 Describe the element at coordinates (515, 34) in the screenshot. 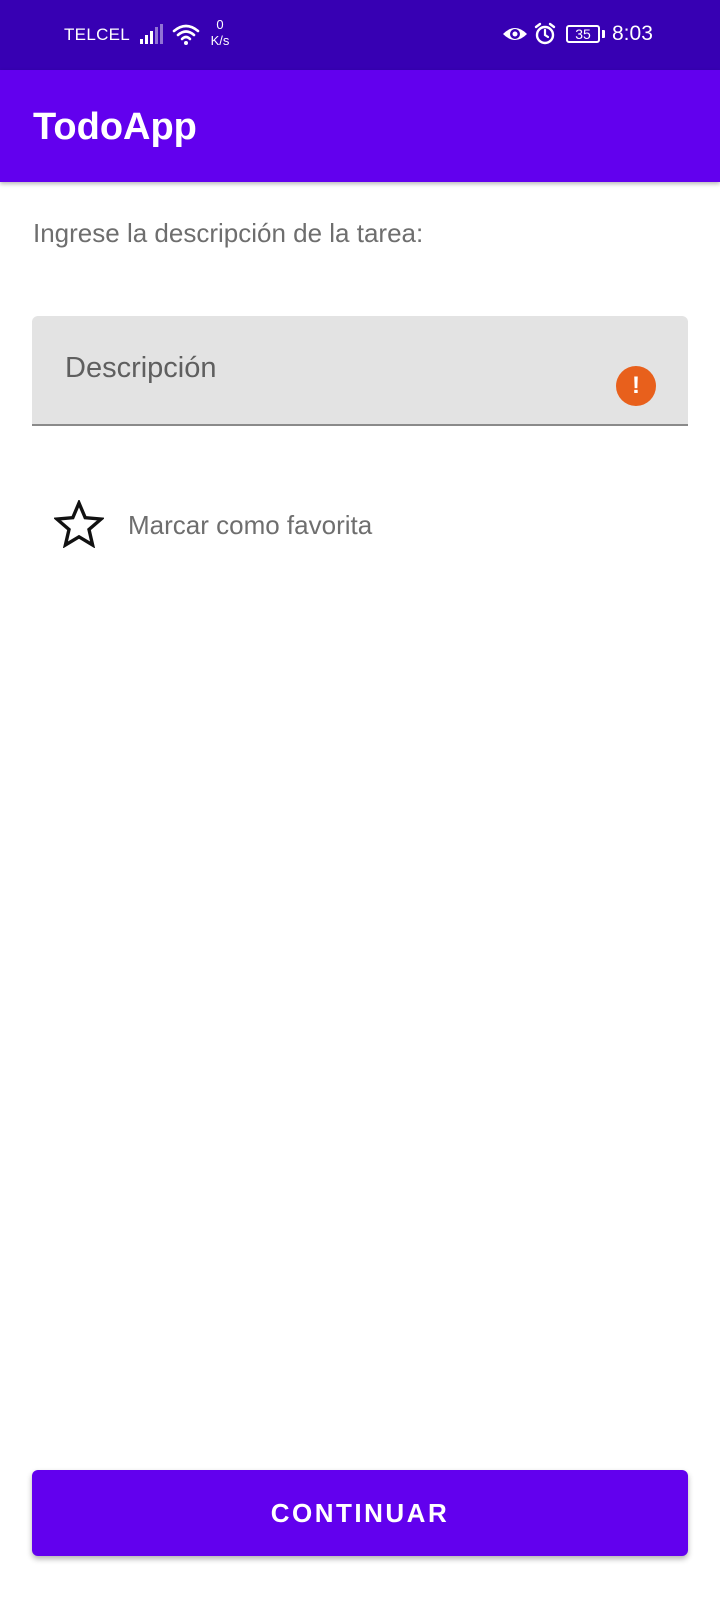

I see `eye-icon` at that location.